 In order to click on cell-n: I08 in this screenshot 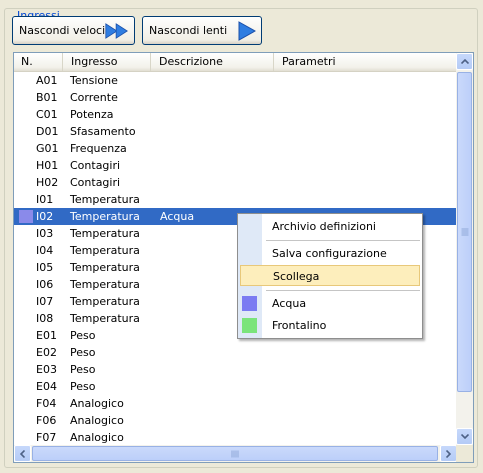, I will do `click(45, 318)`.